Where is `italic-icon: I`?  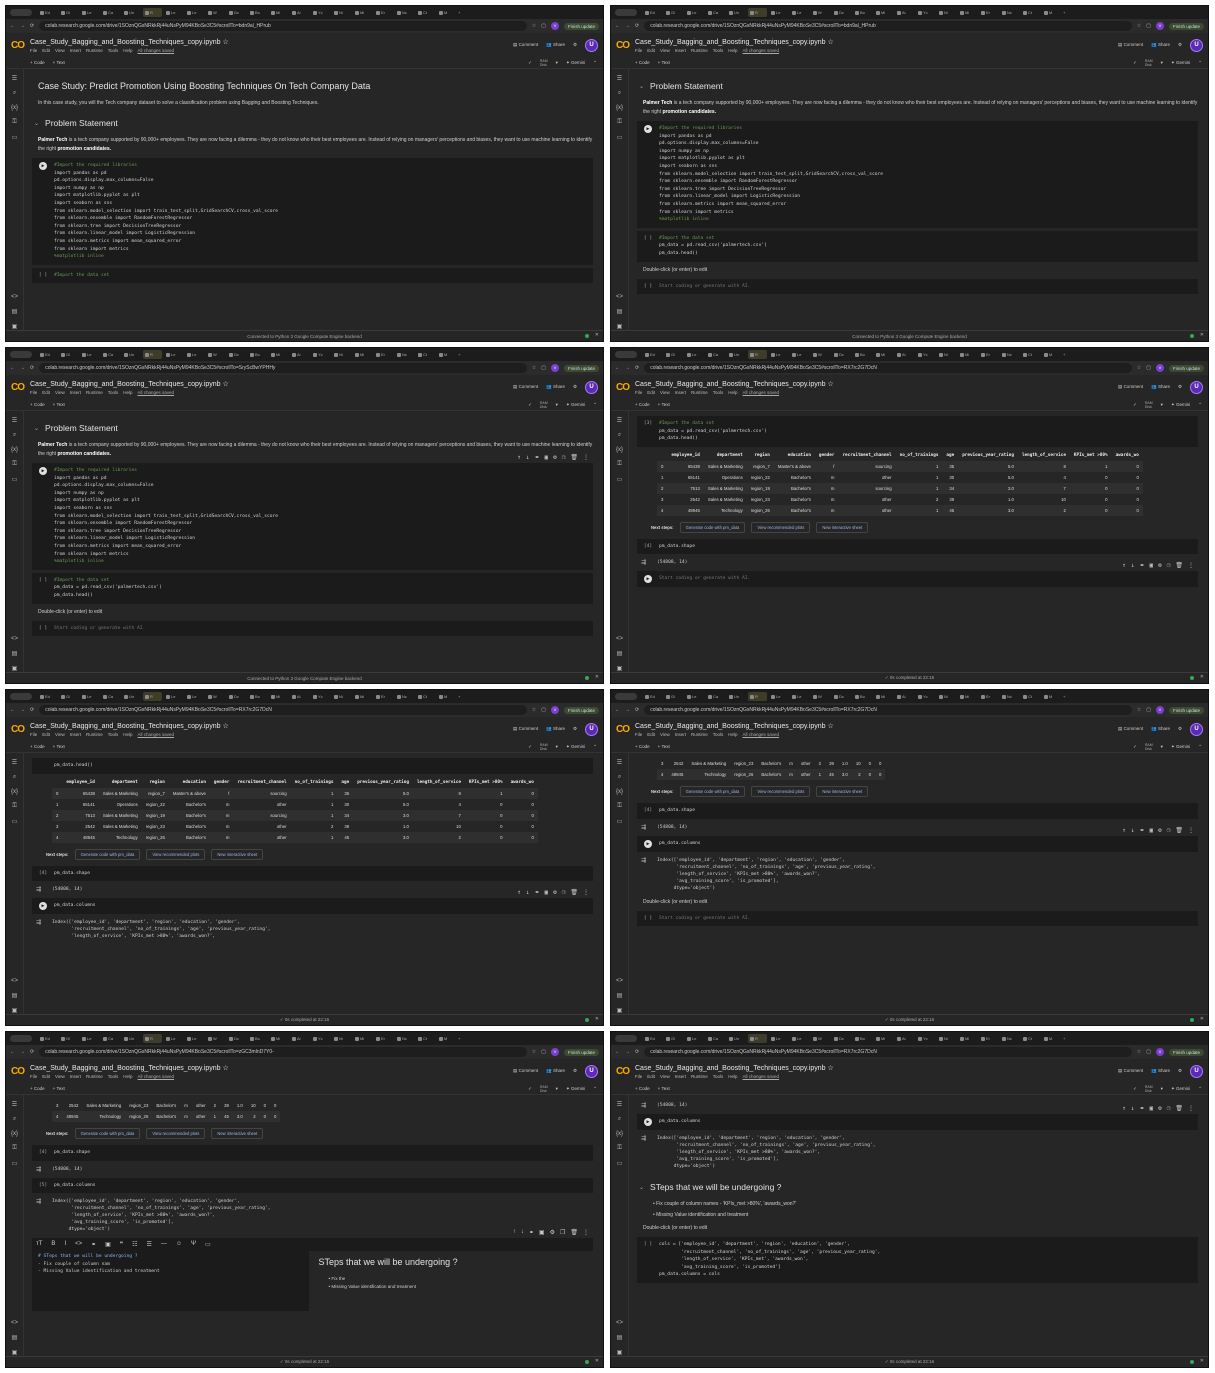
italic-icon: I is located at coordinates (65, 1244).